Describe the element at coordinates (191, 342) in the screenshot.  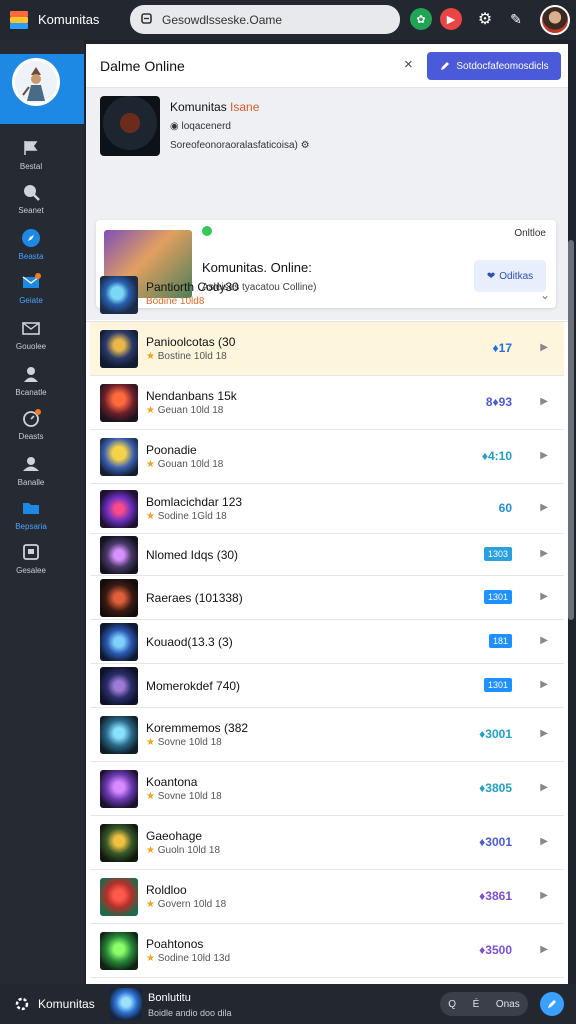
I see `game-name: Panioolcotas (30` at that location.